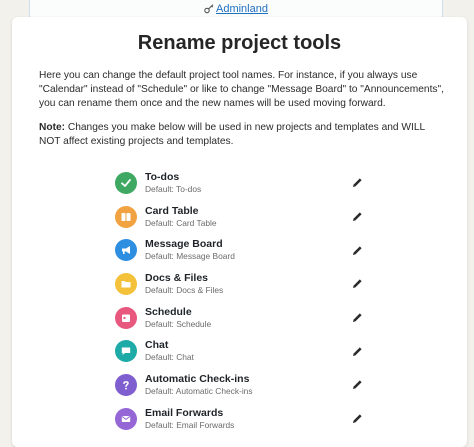 The image size is (474, 447). Describe the element at coordinates (209, 9) in the screenshot. I see `key-icon` at that location.